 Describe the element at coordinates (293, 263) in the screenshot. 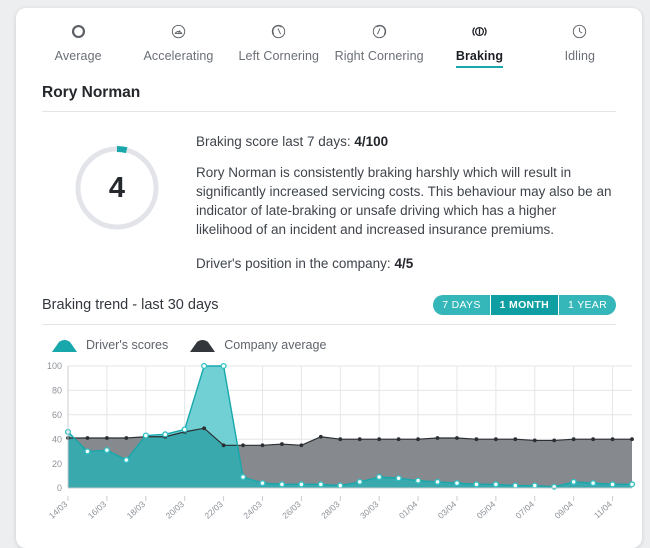

I see `position-label: Driver's position in the company:` at that location.